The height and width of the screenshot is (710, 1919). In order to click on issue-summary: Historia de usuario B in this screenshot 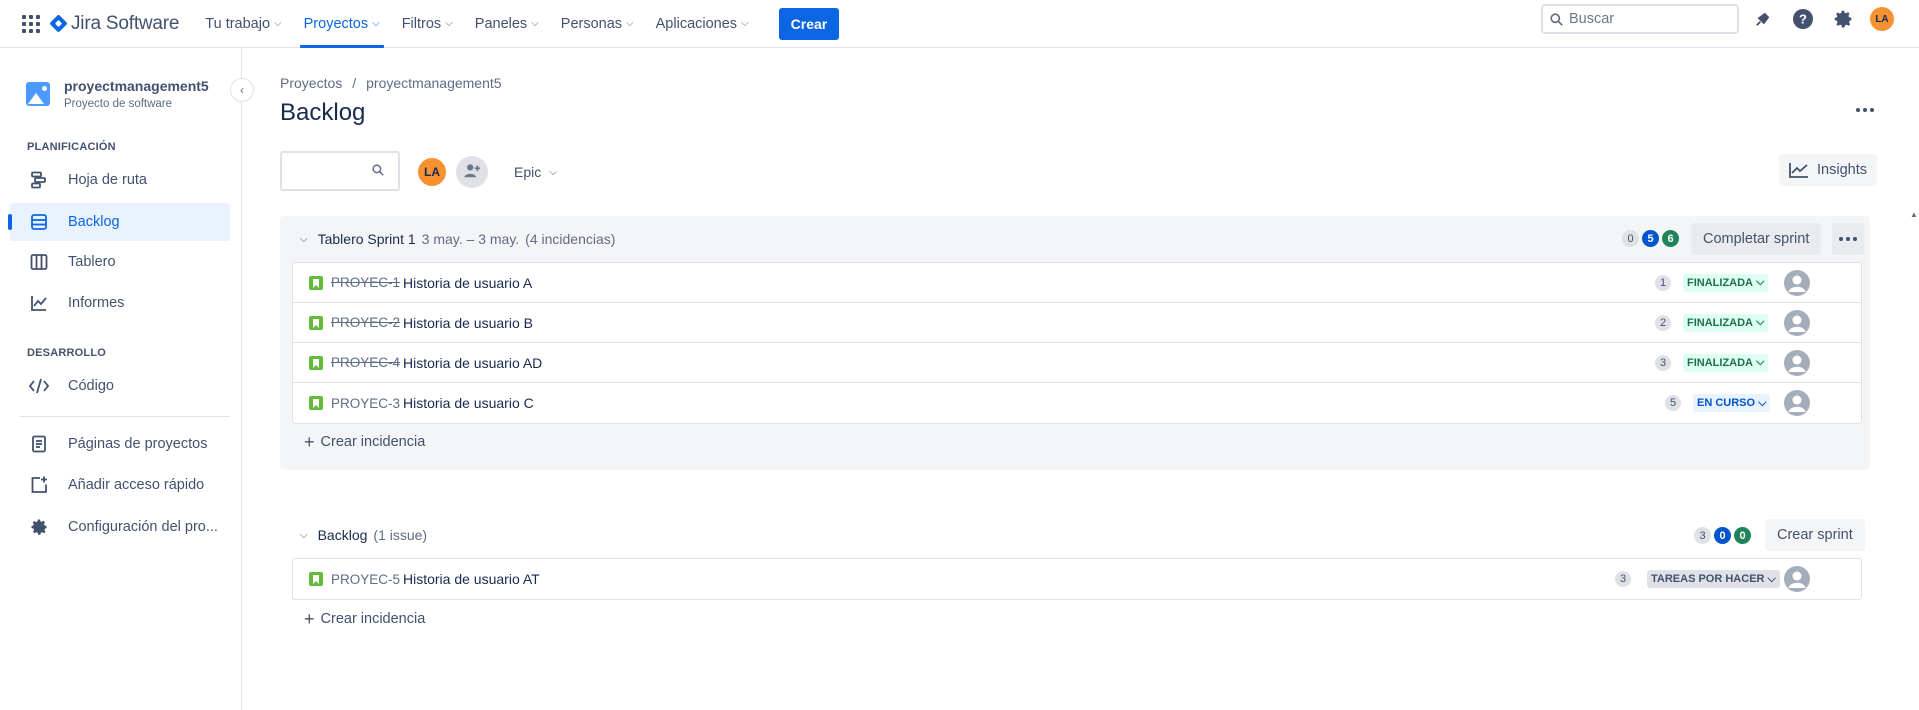, I will do `click(468, 322)`.